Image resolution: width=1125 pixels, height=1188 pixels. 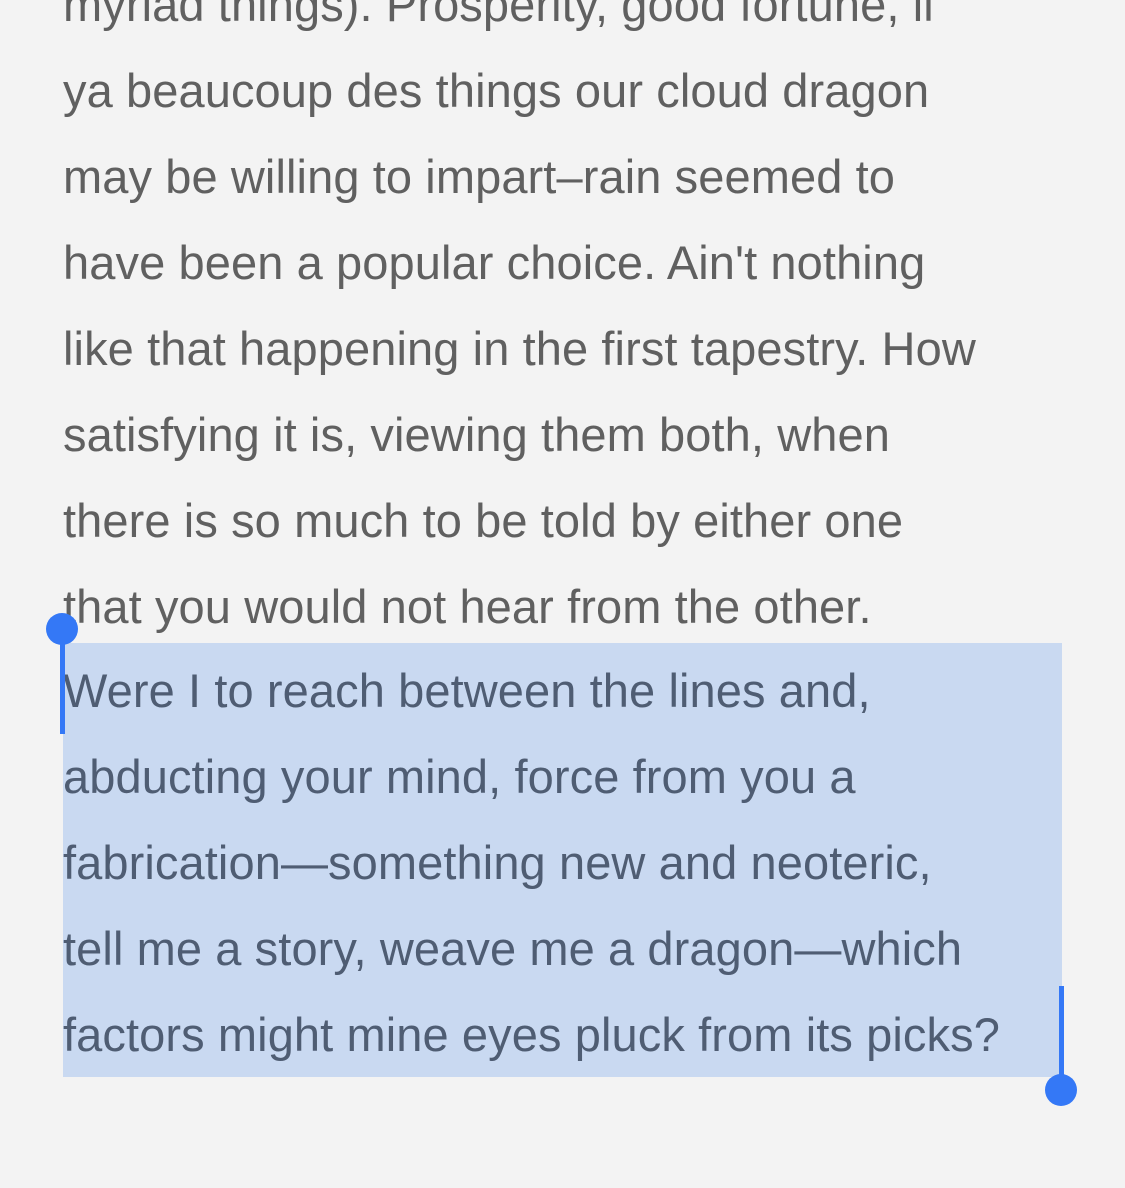 I want to click on selection-end-handle, so click(x=1061, y=1090).